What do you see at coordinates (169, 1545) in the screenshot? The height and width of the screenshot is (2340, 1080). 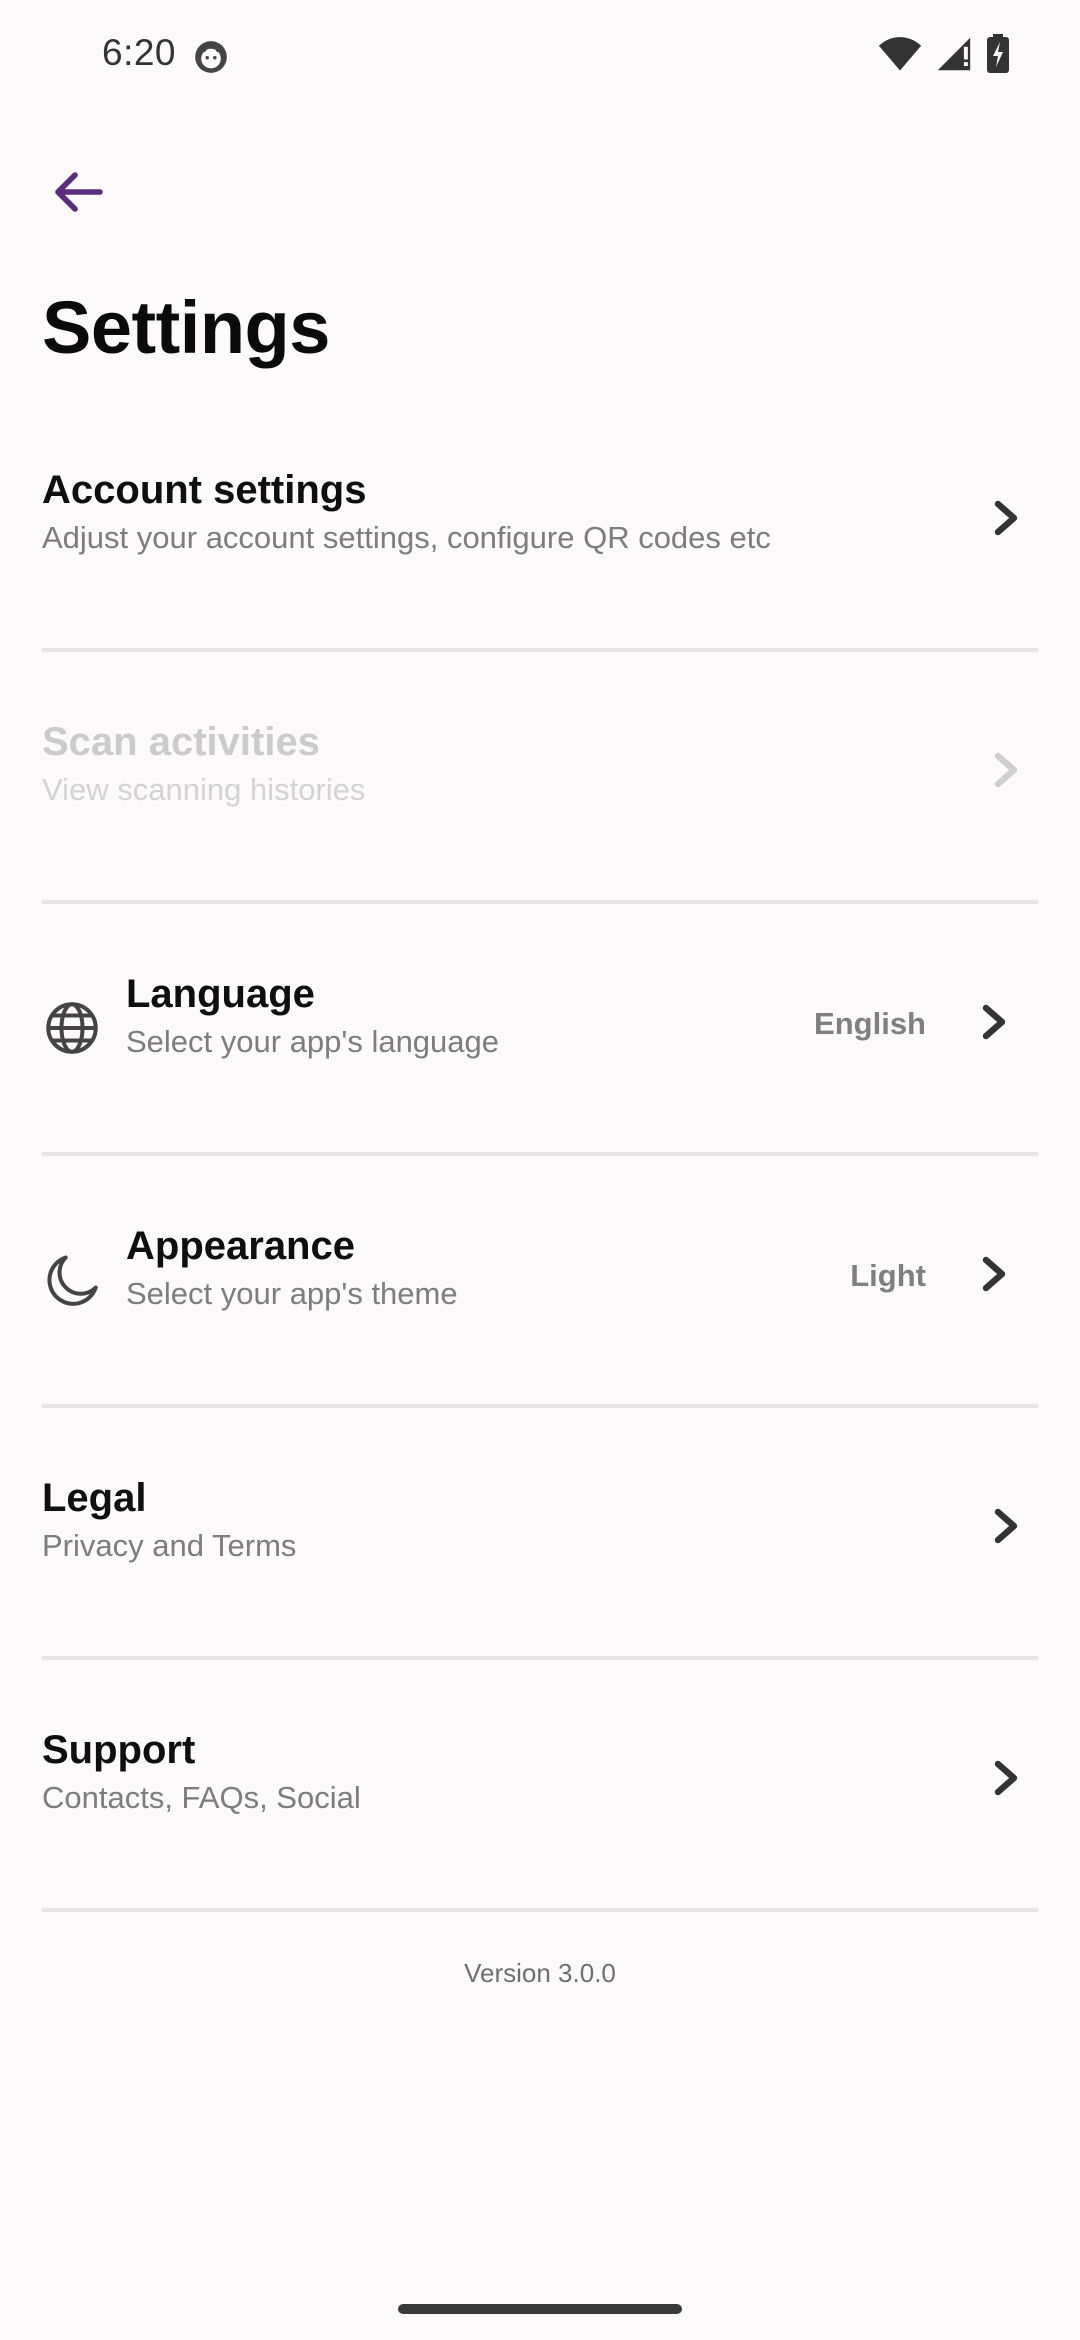 I see `legal-subtitle: Privacy and Terms` at bounding box center [169, 1545].